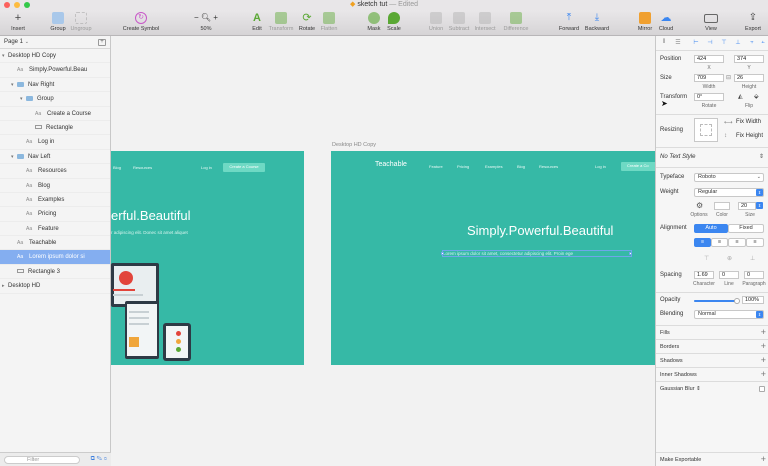 This screenshot has width=768, height=466. I want to click on vertical-align-top-icon: ⊤, so click(706, 258).